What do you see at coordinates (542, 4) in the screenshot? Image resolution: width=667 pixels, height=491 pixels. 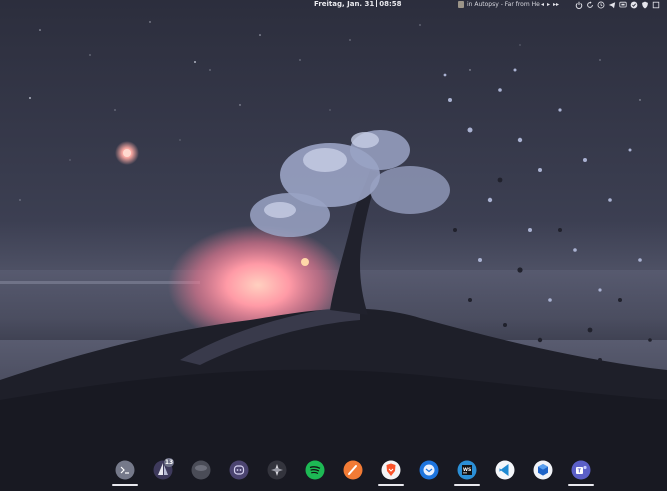 I see `media-previous-icon: ◂` at bounding box center [542, 4].